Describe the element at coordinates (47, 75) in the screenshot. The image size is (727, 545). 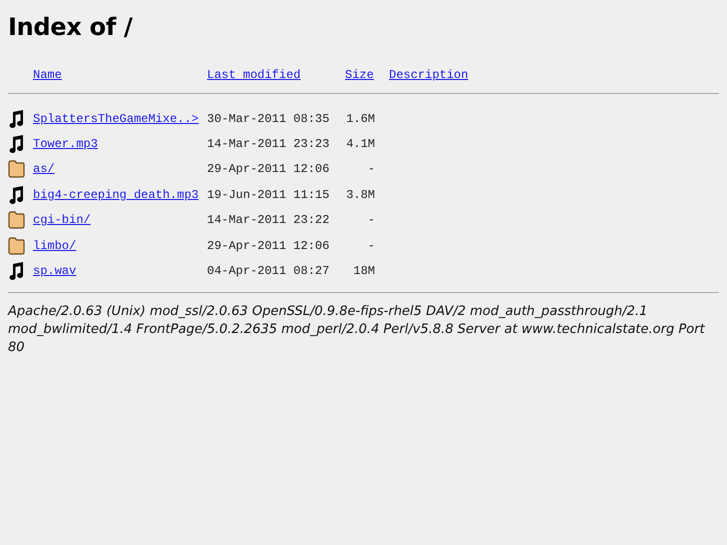
I see `name-column-link: Name` at that location.